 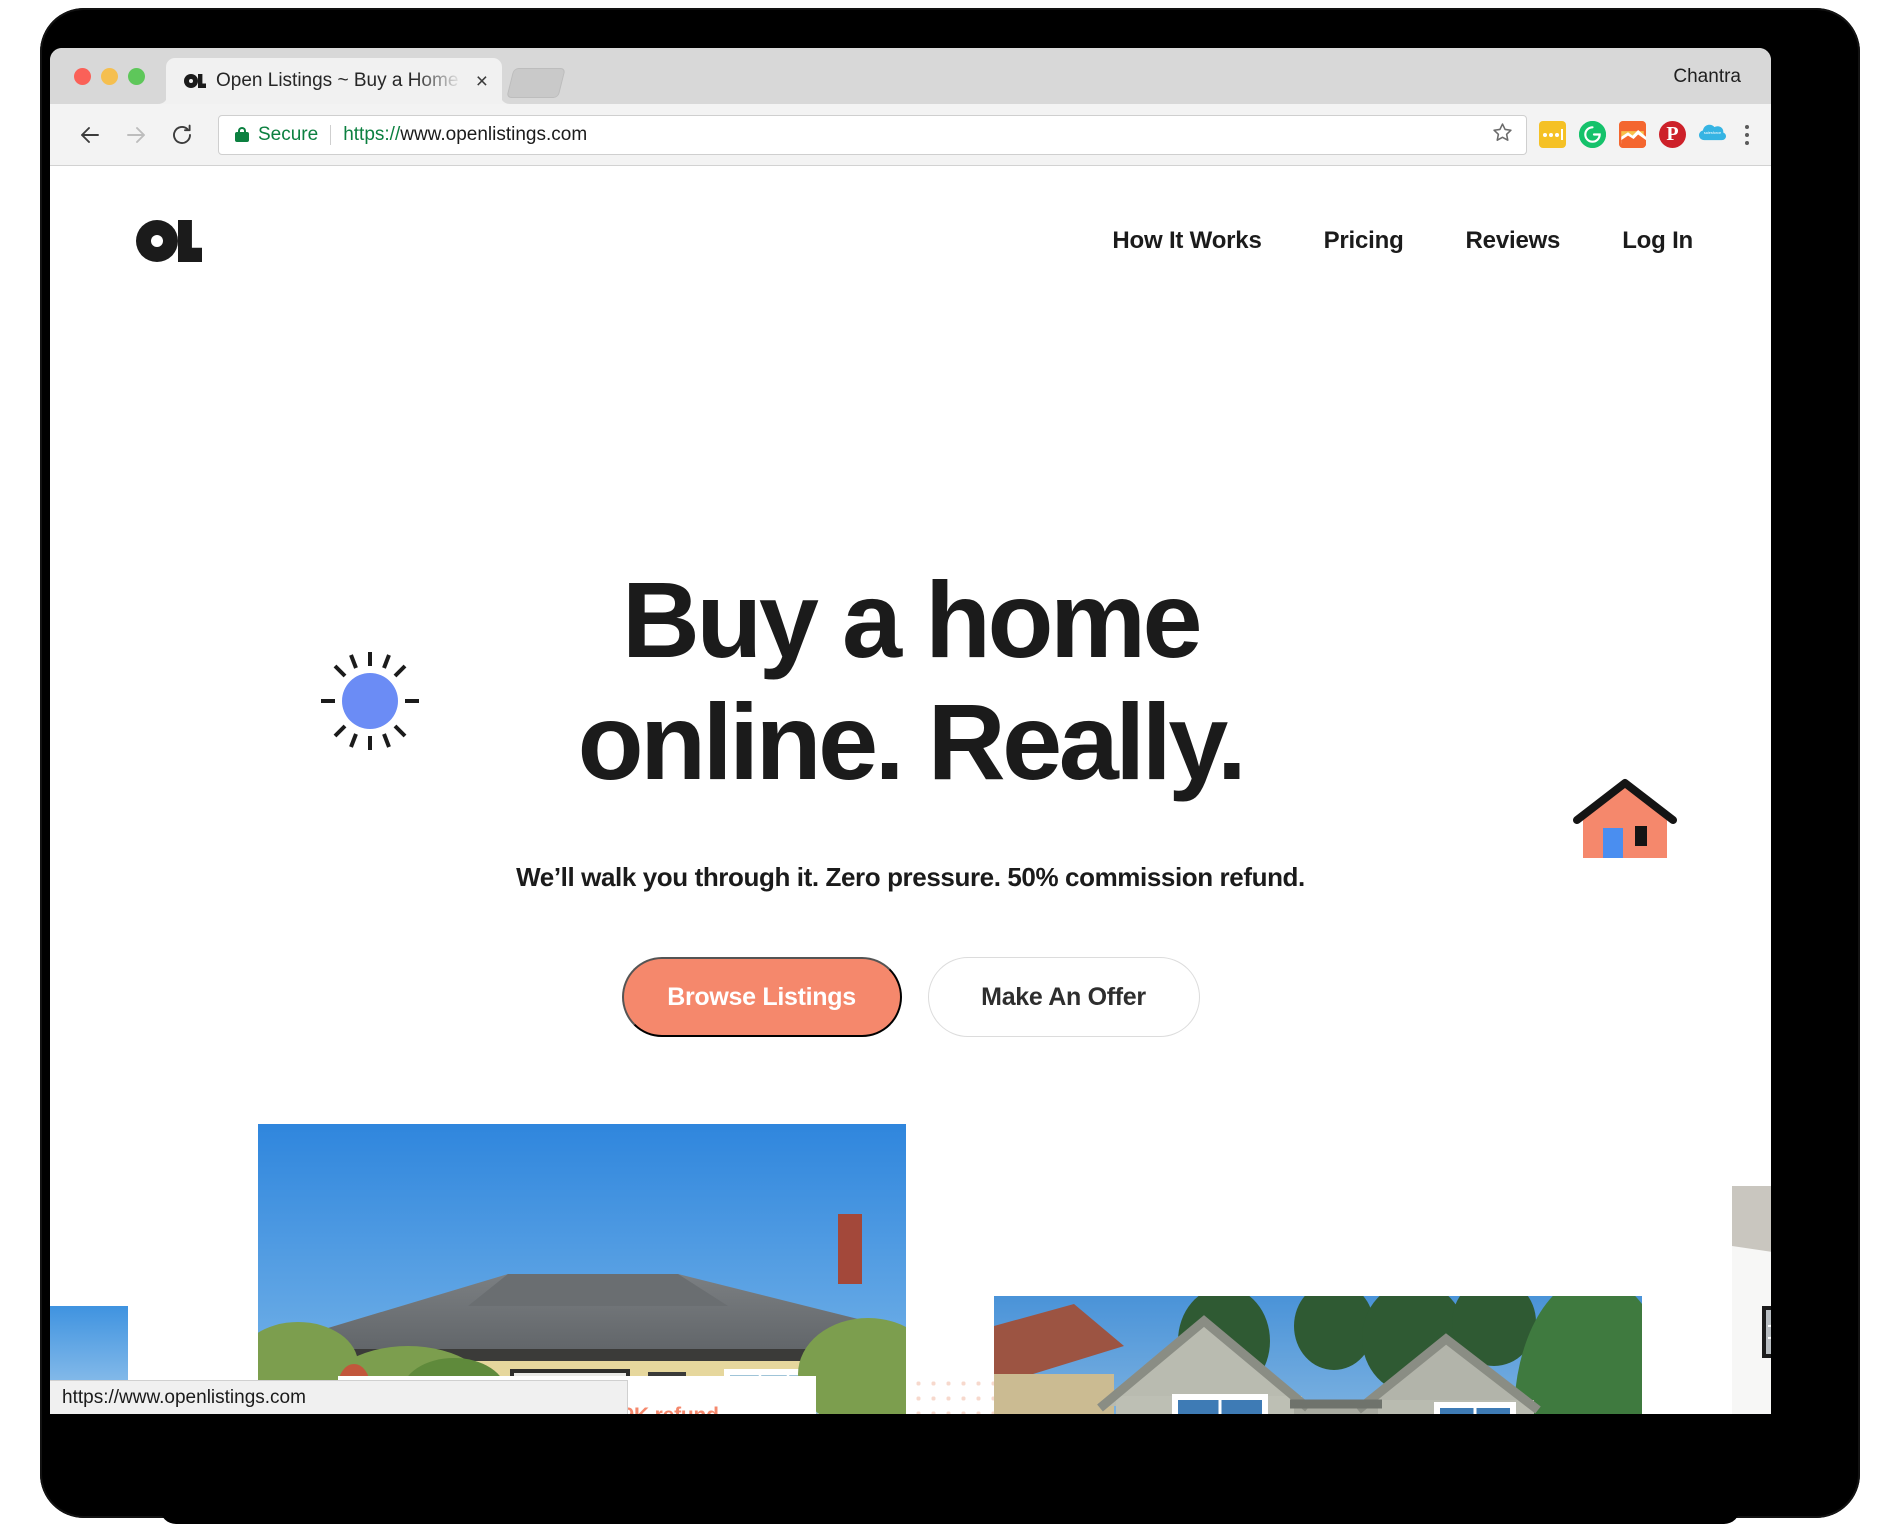 I want to click on url-host: www.openlistings.com, so click(x=494, y=134).